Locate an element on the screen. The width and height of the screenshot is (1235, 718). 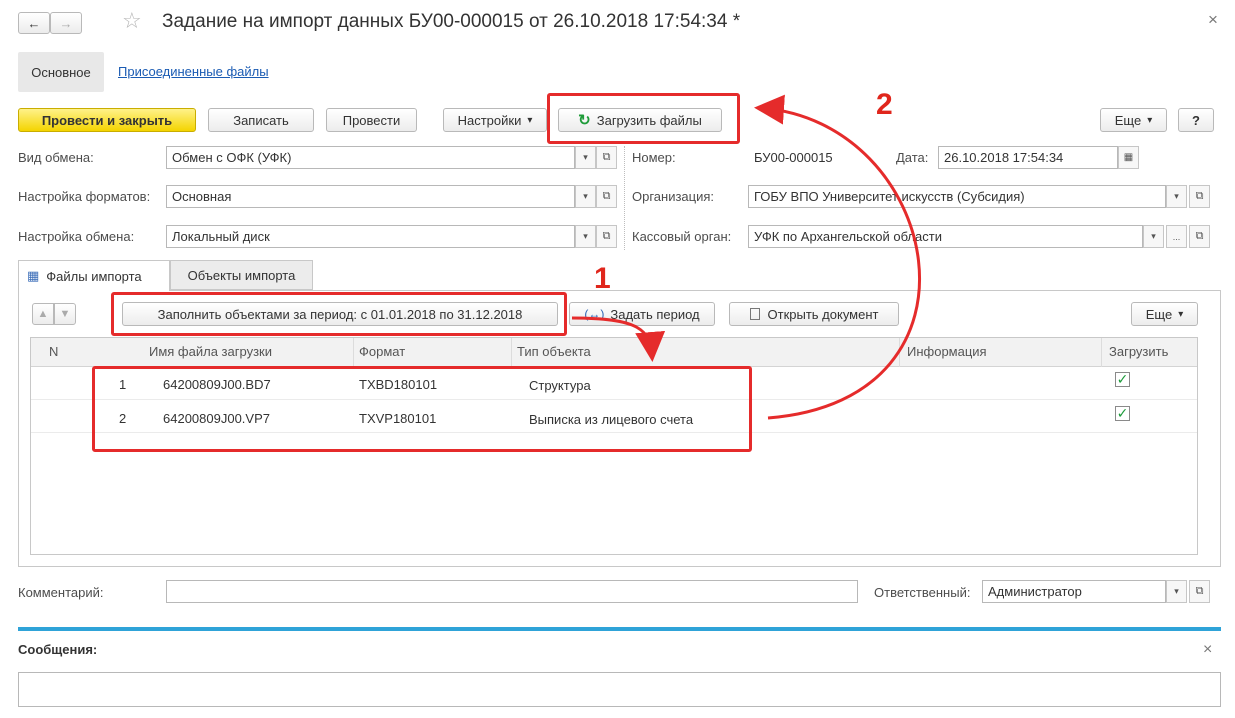
move-down-button: ▼ is located at coordinates (65, 314).